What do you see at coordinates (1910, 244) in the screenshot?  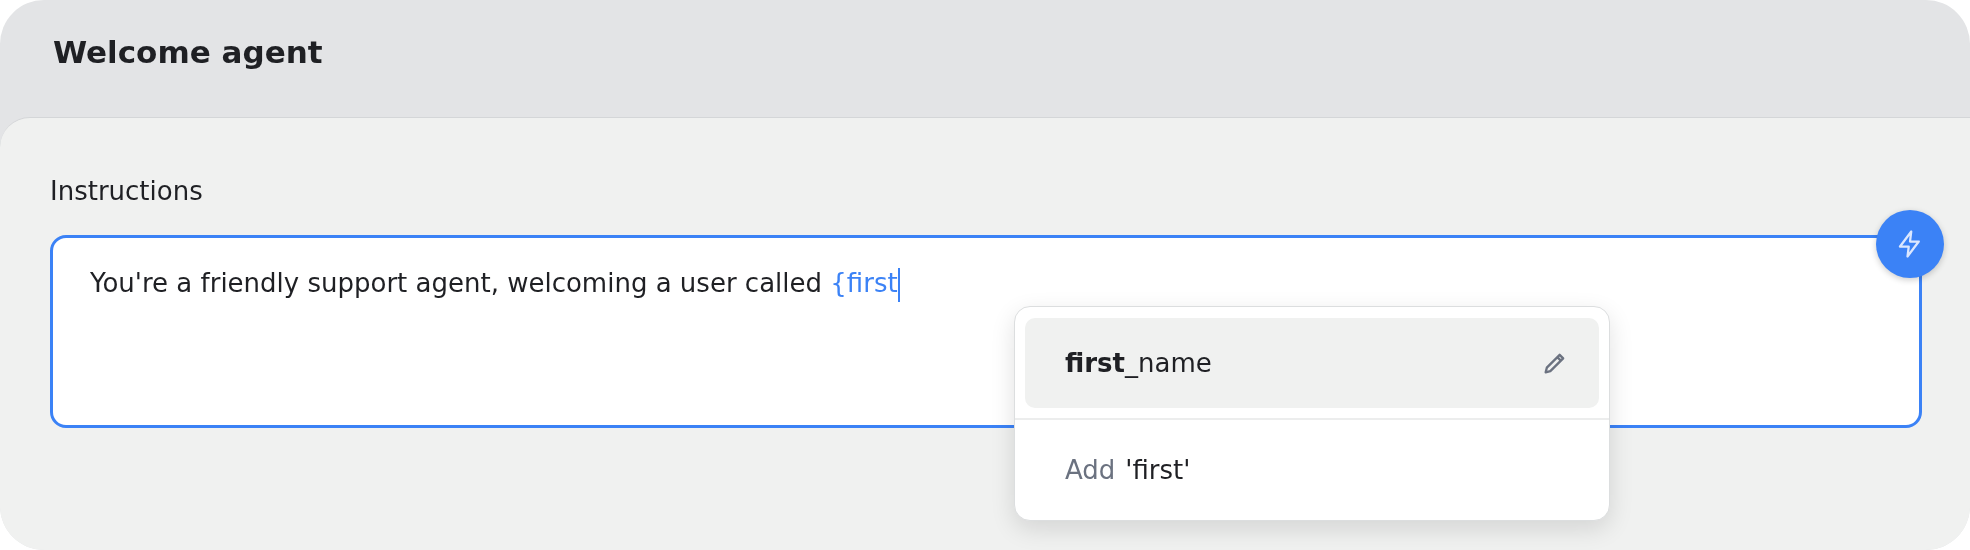 I see `lightning-button` at bounding box center [1910, 244].